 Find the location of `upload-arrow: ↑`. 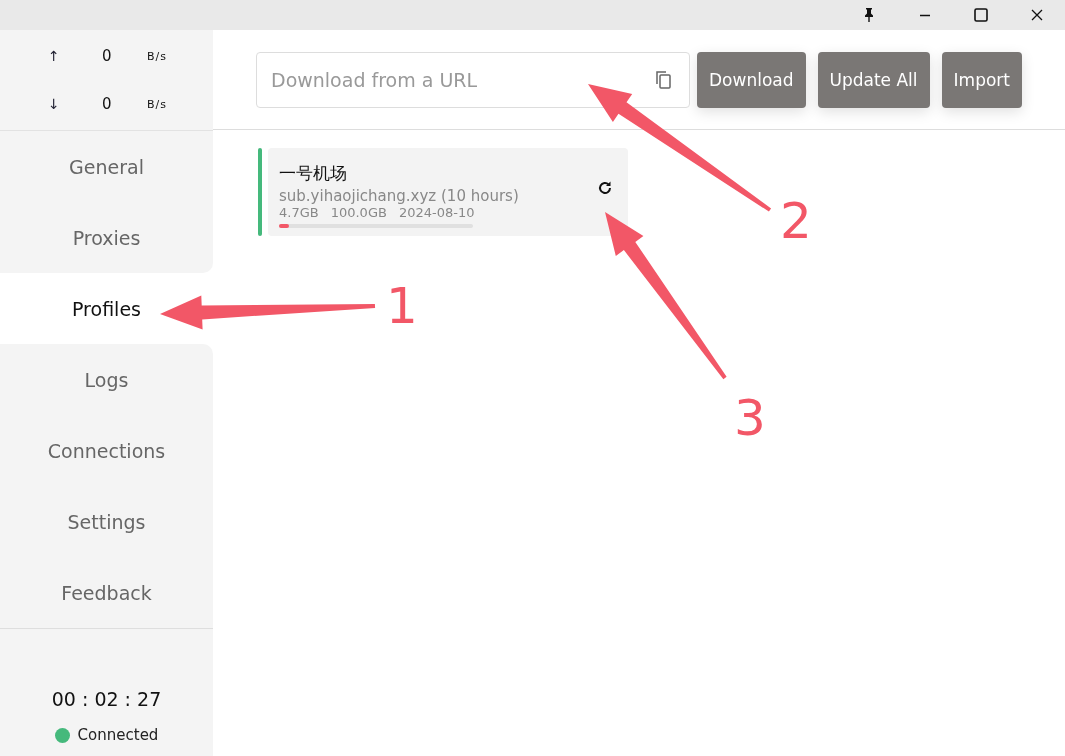

upload-arrow: ↑ is located at coordinates (54, 56).